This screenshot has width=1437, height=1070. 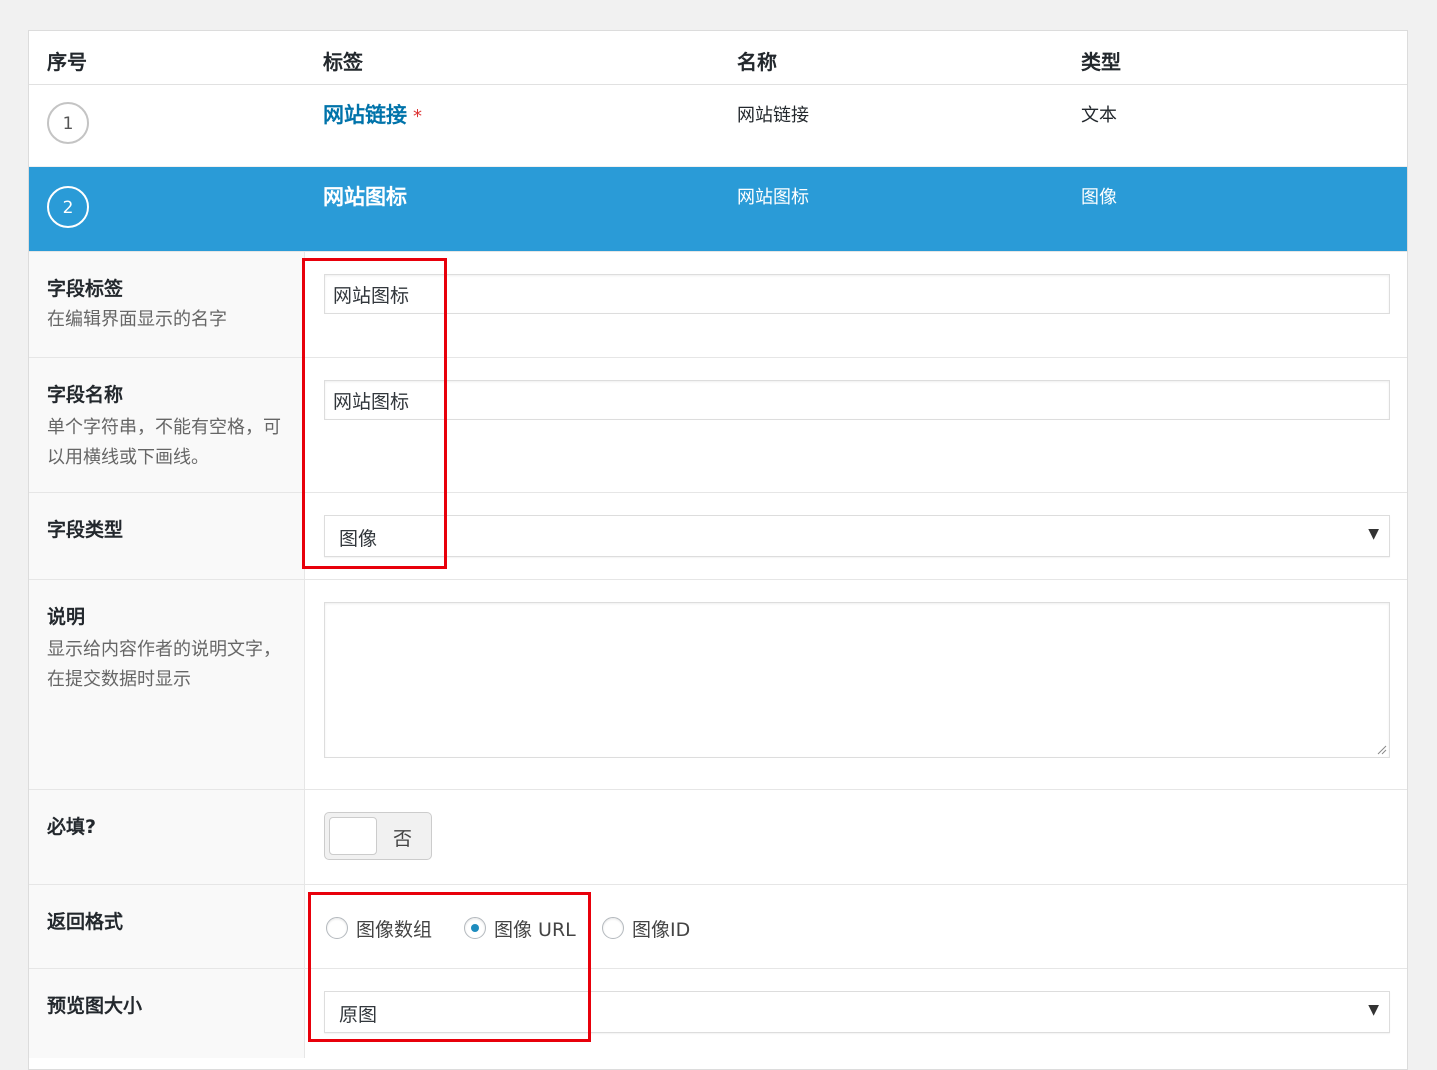 What do you see at coordinates (449, 967) in the screenshot?
I see `highlight-box-format` at bounding box center [449, 967].